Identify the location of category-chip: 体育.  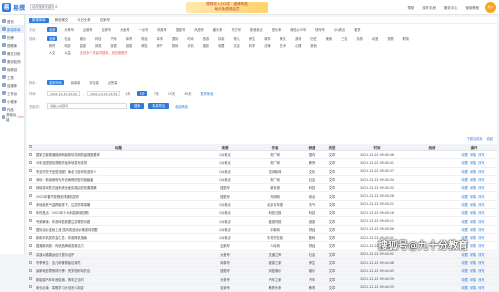
(129, 38).